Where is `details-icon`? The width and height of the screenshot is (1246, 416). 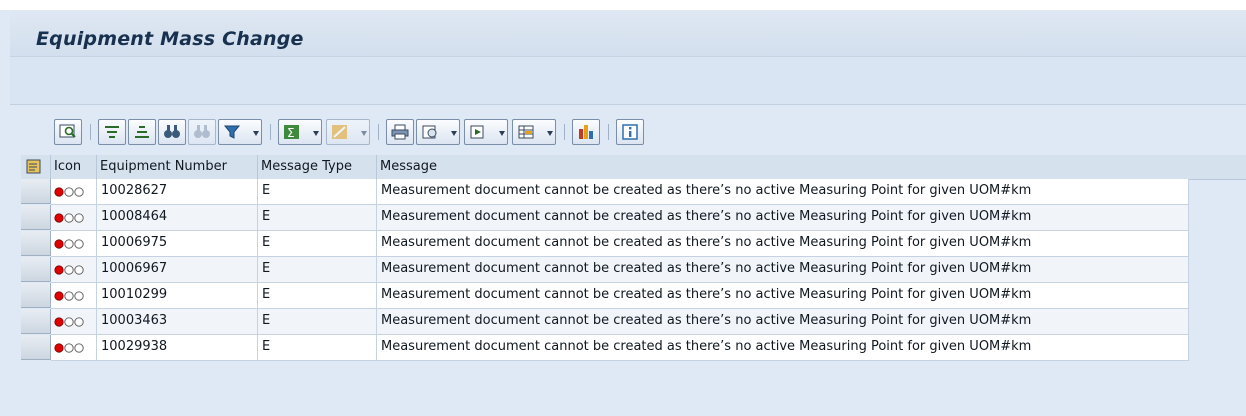
details-icon is located at coordinates (67, 131).